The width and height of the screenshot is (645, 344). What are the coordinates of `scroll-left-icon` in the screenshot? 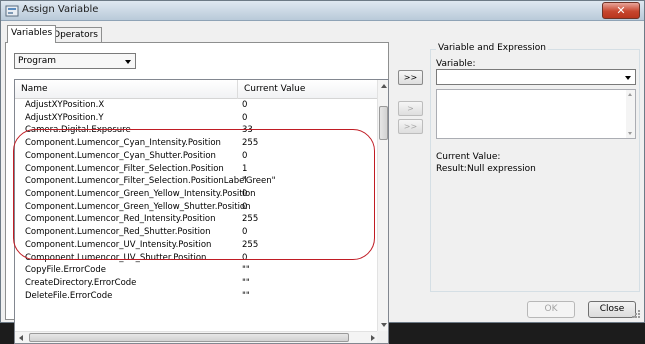 It's located at (21, 338).